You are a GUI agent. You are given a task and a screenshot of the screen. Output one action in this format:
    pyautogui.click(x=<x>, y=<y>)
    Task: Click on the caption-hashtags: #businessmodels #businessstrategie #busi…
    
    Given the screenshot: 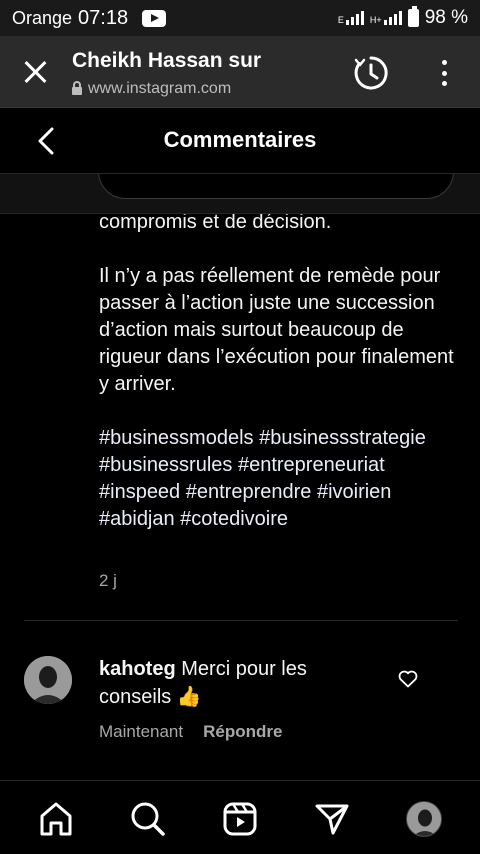 What is the action you would take?
    pyautogui.click(x=279, y=479)
    